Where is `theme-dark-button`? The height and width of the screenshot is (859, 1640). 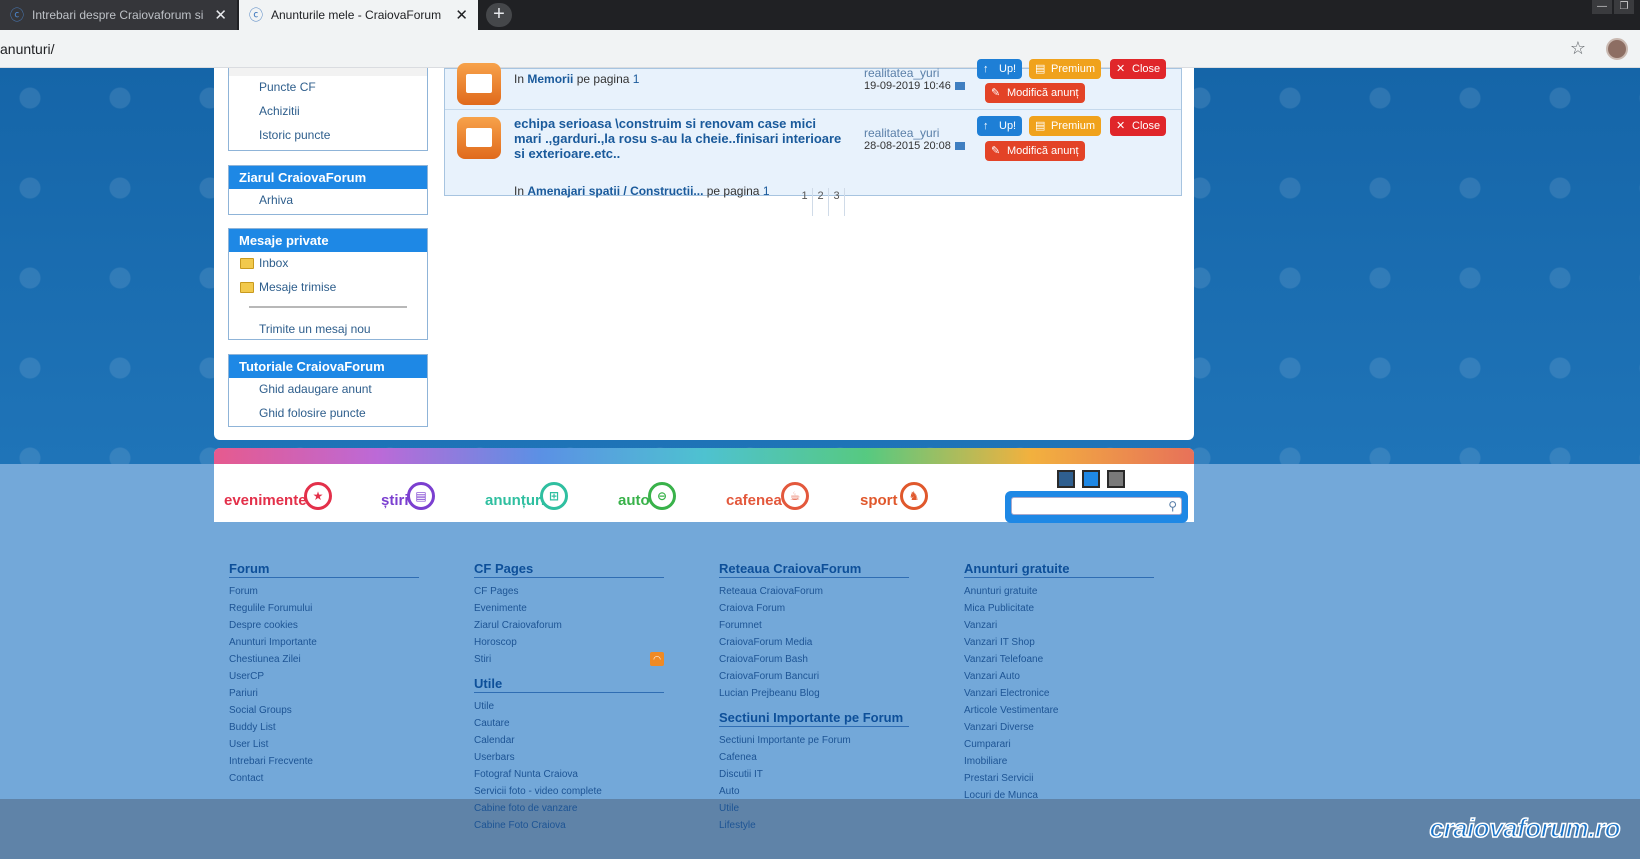
theme-dark-button is located at coordinates (1066, 479).